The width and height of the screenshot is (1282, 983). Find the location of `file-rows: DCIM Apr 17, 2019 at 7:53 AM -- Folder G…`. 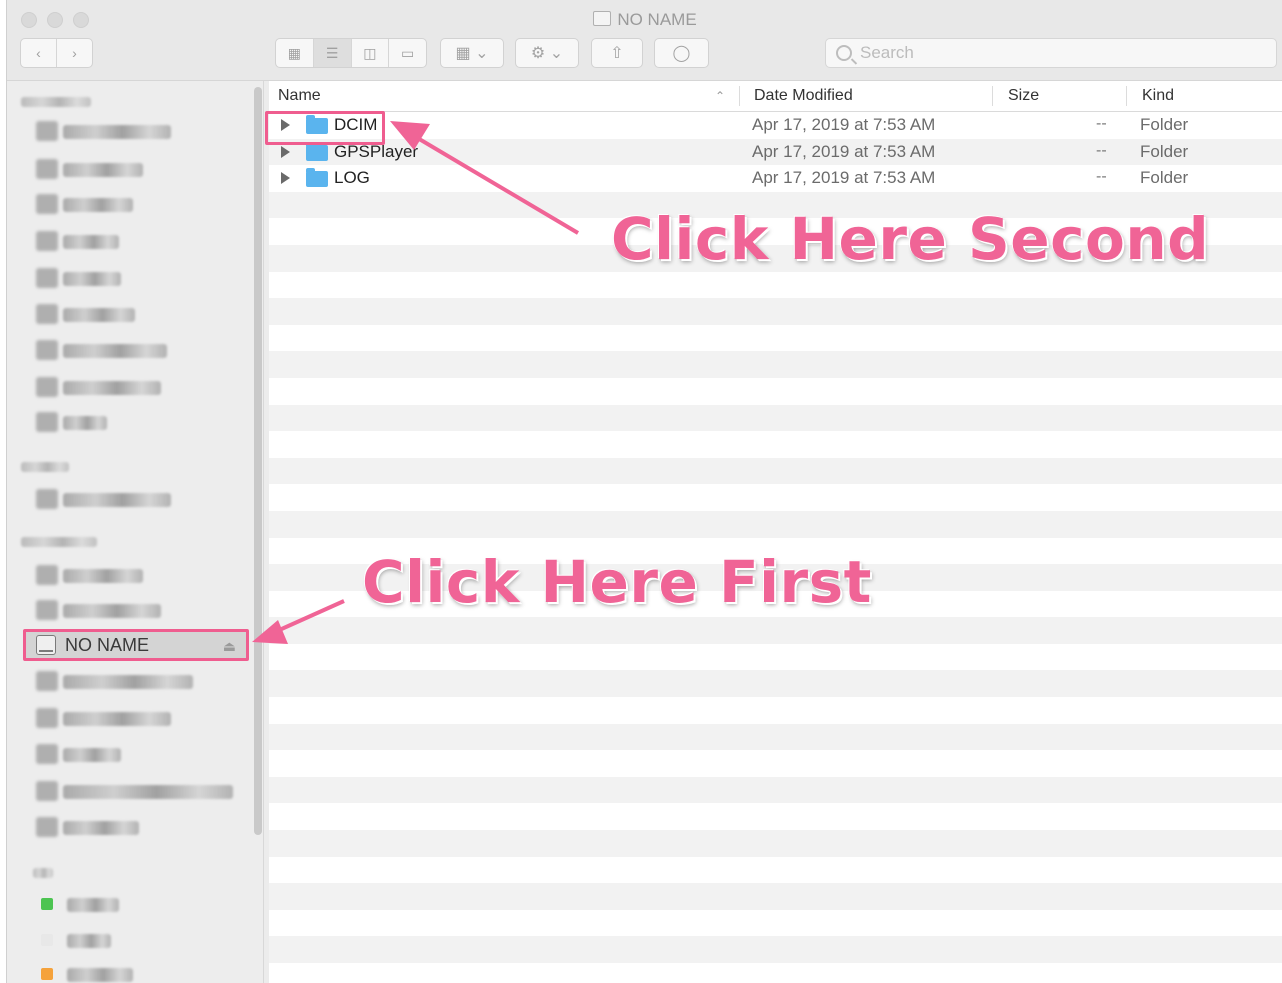

file-rows: DCIM Apr 17, 2019 at 7:53 AM -- Folder G… is located at coordinates (775, 152).